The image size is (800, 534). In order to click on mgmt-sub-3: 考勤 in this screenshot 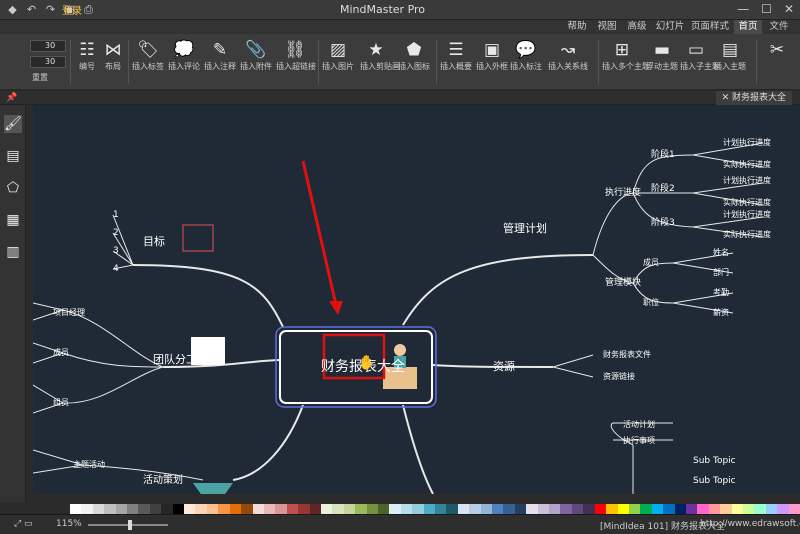, I will do `click(721, 292)`.